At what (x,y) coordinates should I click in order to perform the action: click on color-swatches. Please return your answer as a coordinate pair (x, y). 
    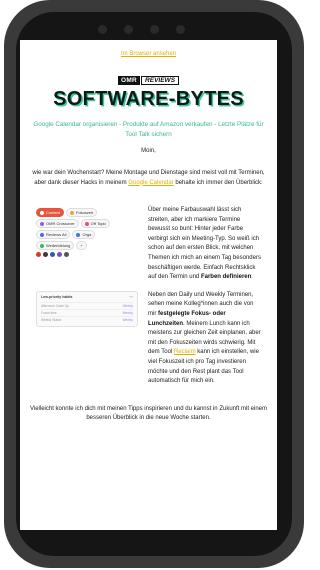
    Looking at the image, I should click on (87, 254).